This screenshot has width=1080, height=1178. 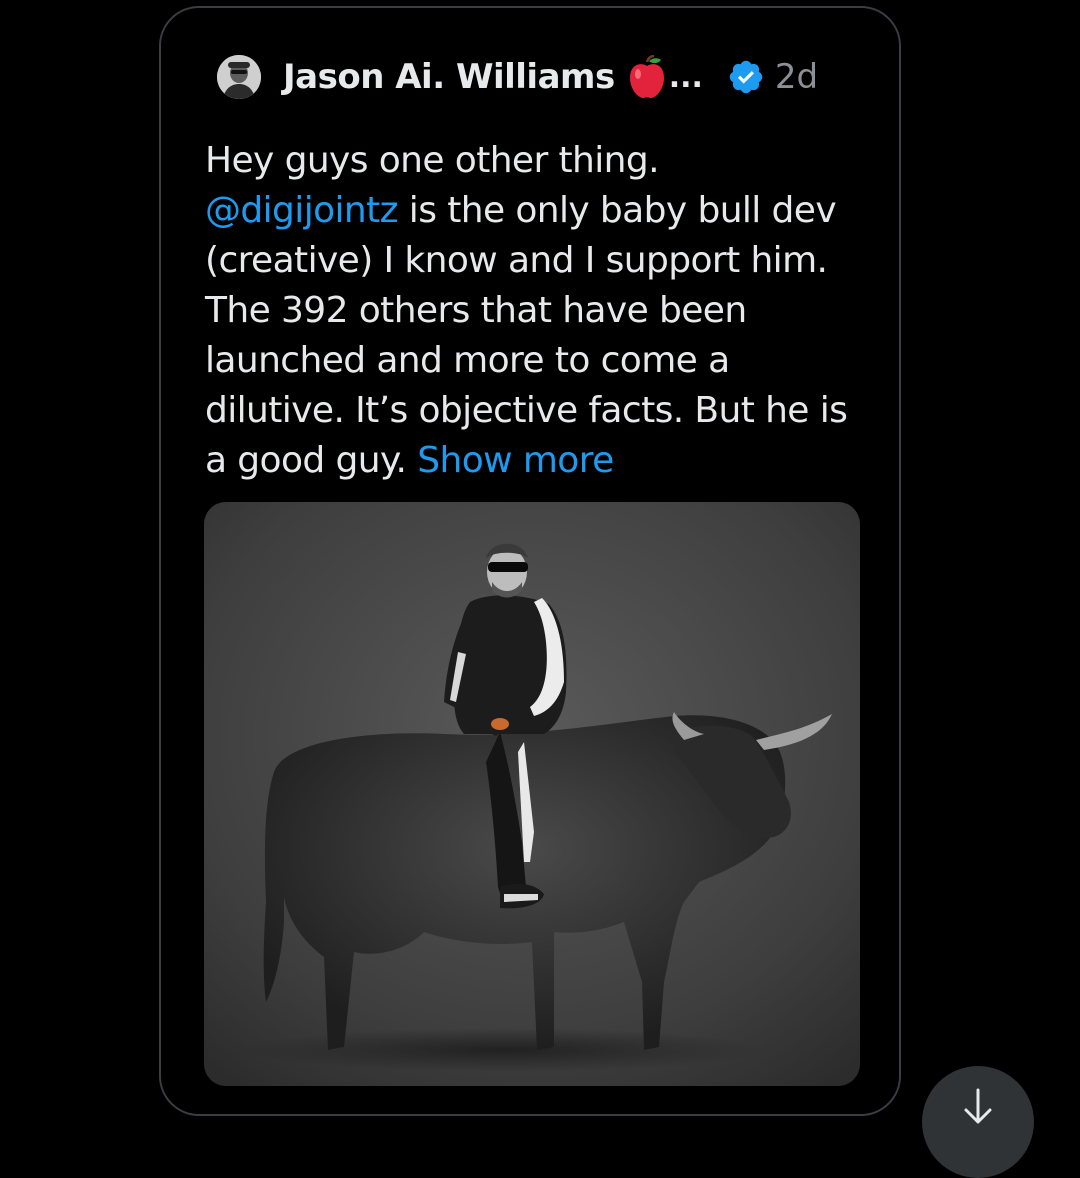 What do you see at coordinates (646, 76) in the screenshot?
I see `apple-emoji-icon` at bounding box center [646, 76].